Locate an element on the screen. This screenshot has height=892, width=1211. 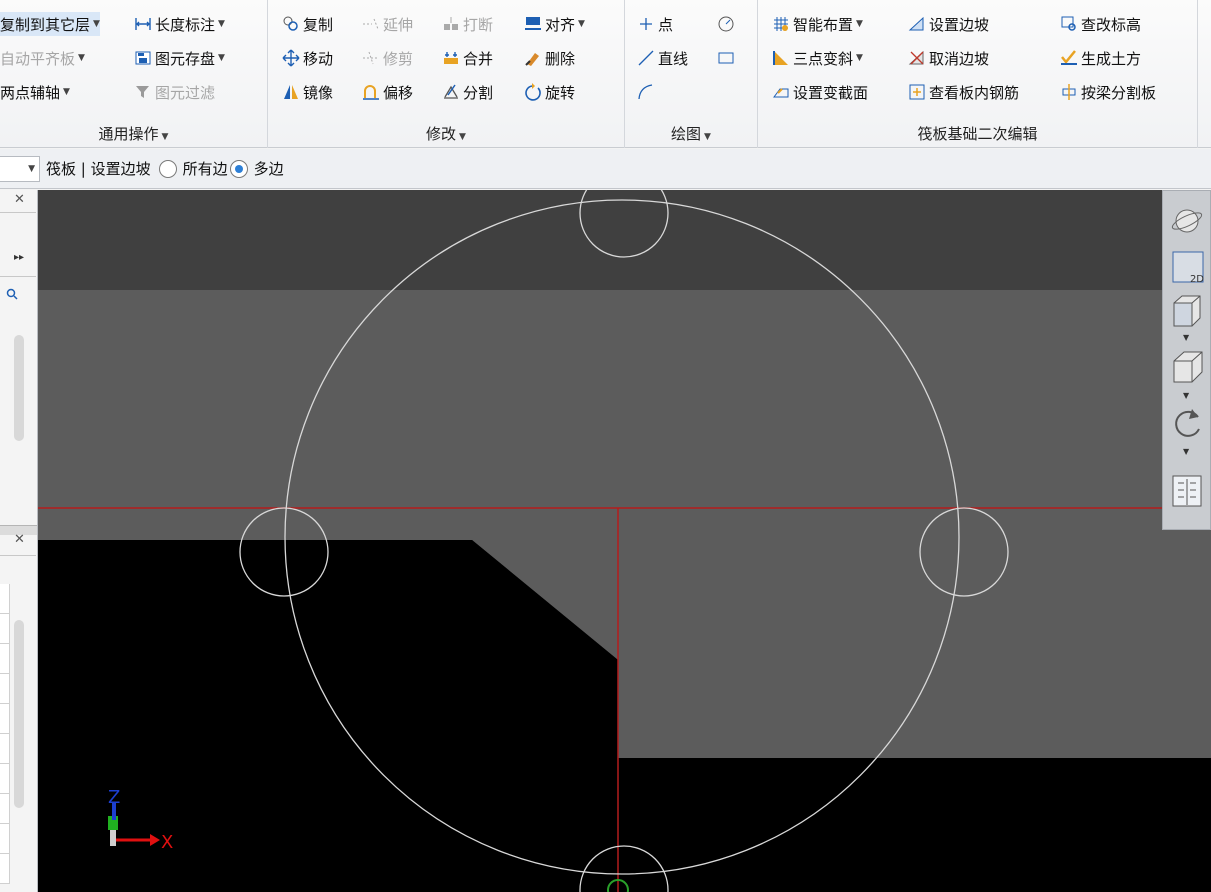
group-raft: 智能布置 ▼ 设置边坡 查改标高 三点变斜 ▼ 取消边坡 生成土方 设置变截面 is located at coordinates (978, 74).